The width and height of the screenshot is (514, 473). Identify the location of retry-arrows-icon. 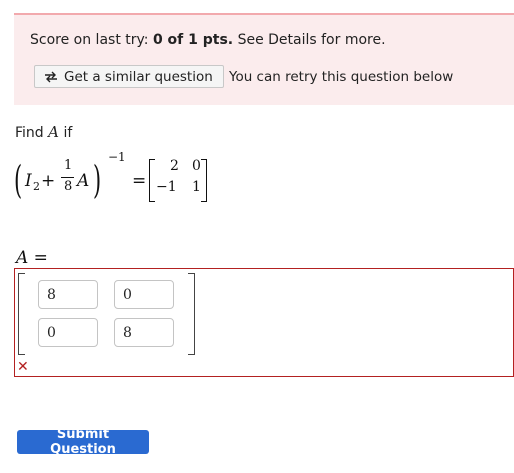
(51, 77).